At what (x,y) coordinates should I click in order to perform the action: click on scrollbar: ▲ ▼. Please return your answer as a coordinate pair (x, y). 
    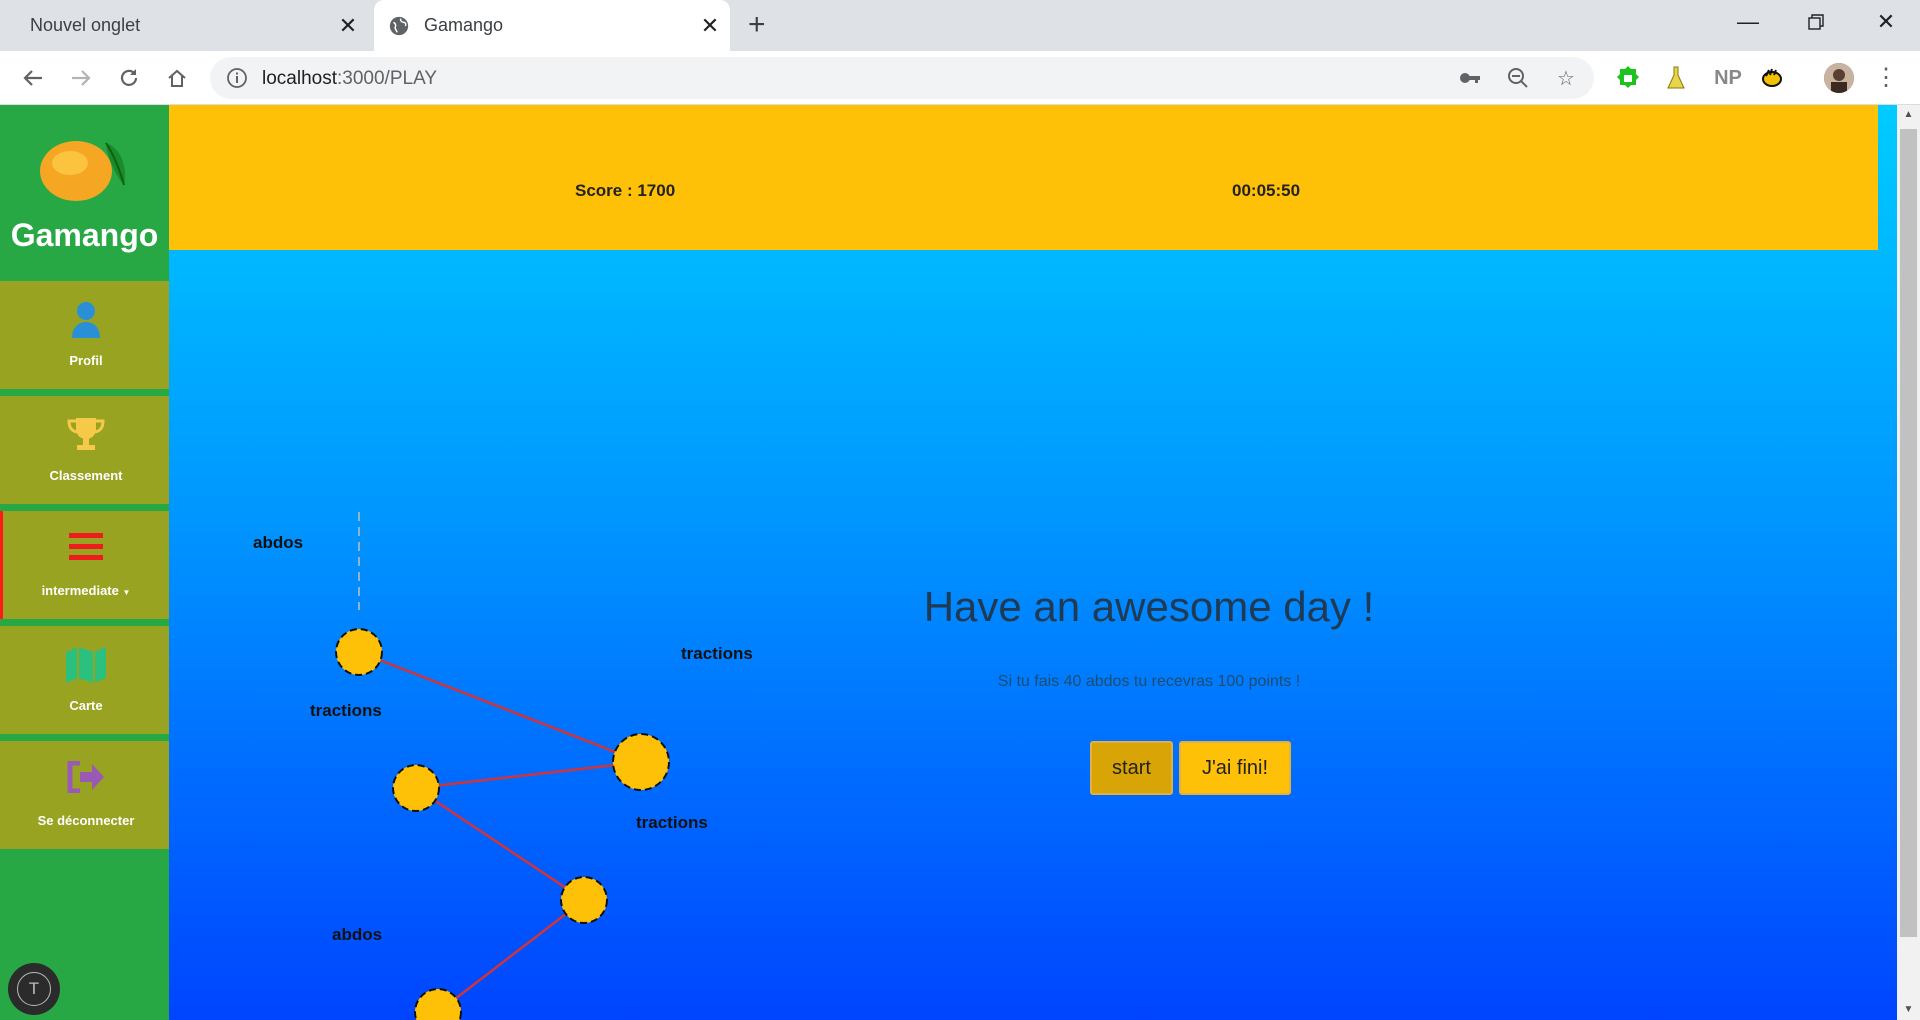
    Looking at the image, I should click on (1908, 562).